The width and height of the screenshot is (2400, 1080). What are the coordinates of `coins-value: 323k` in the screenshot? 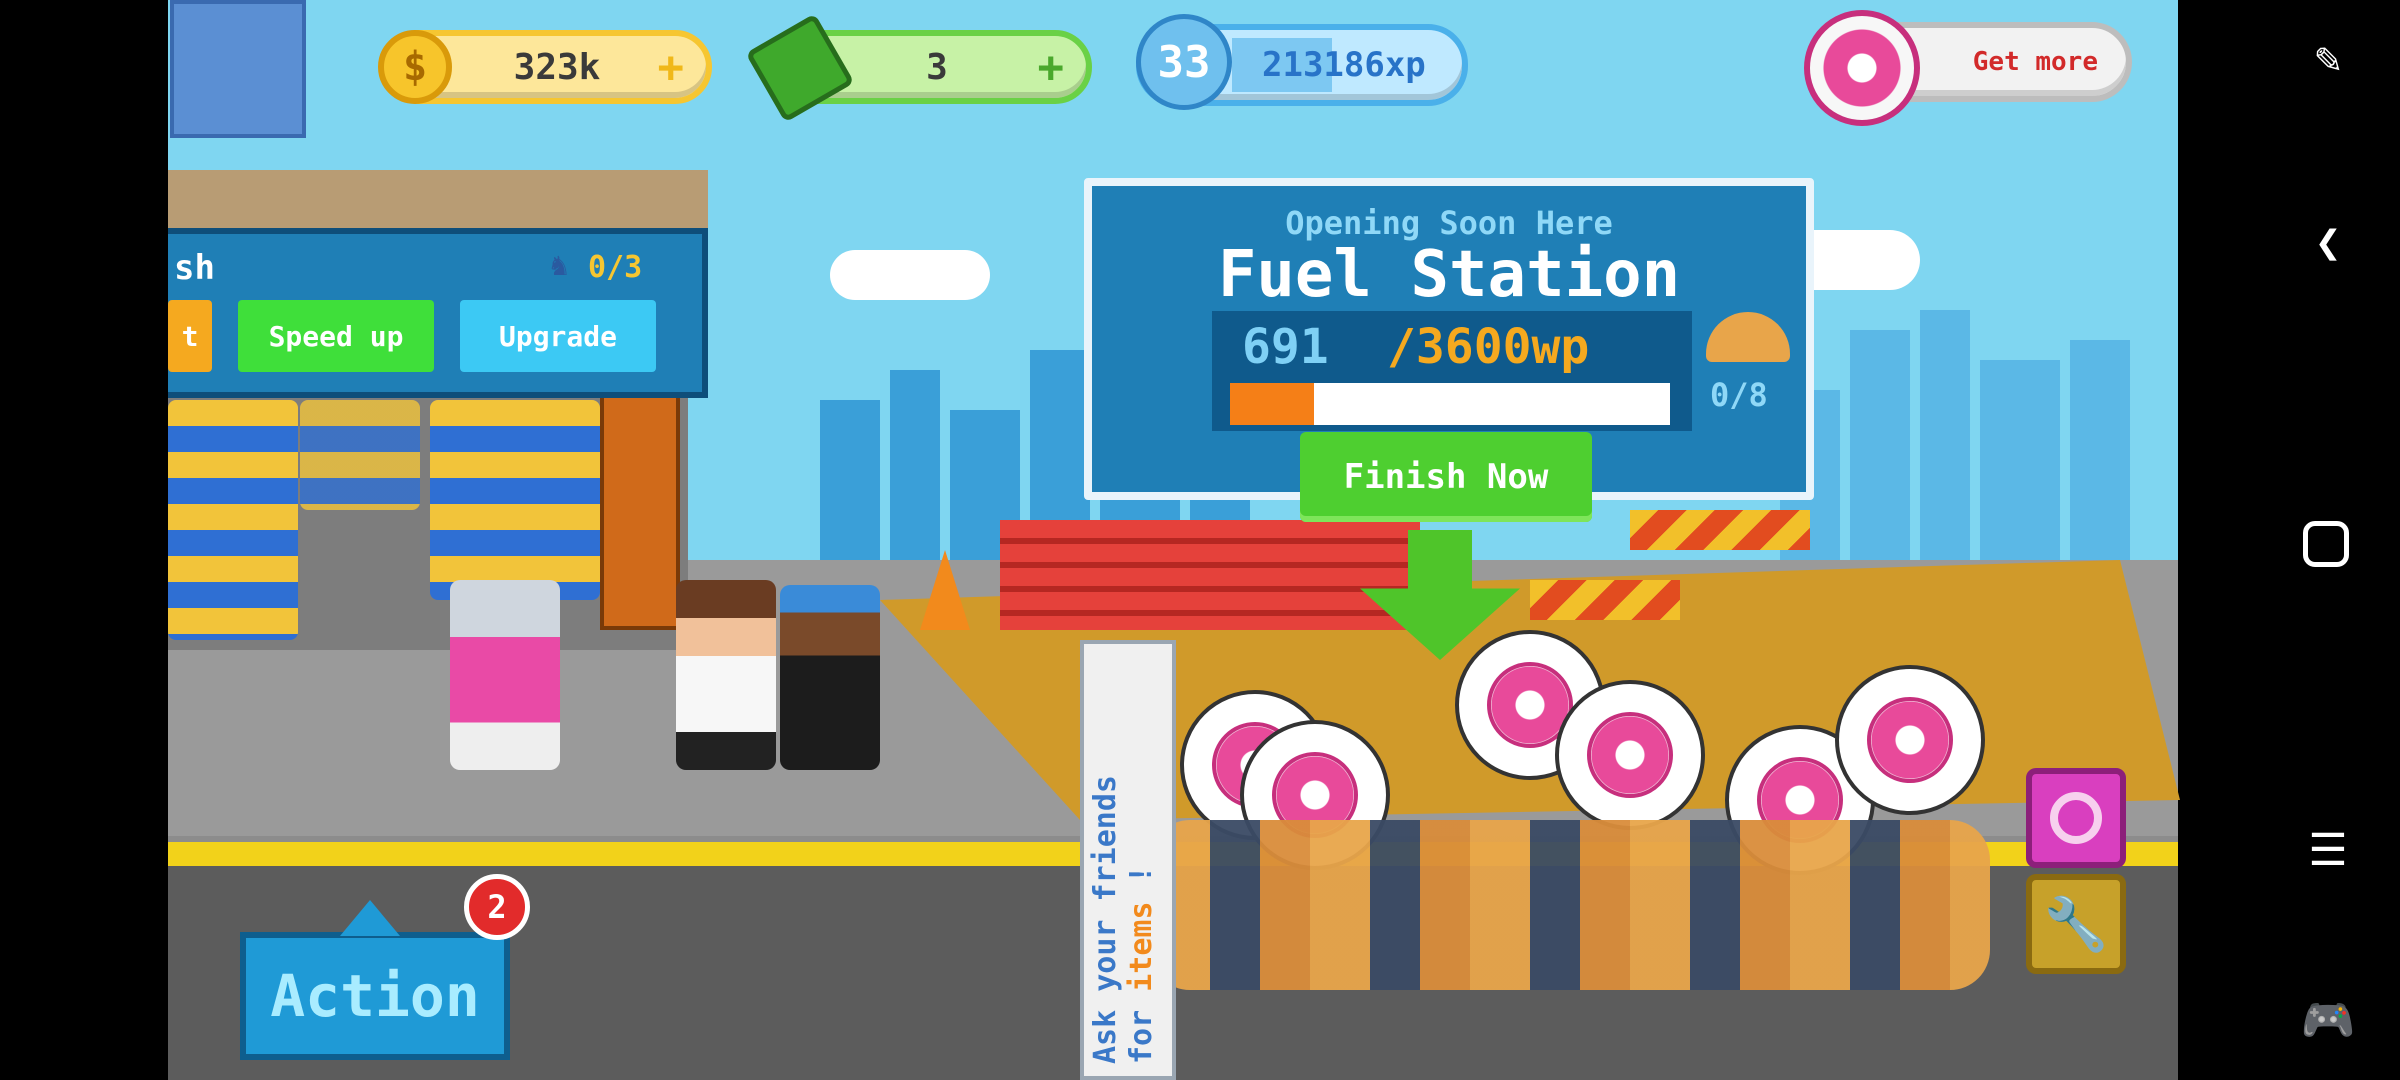 It's located at (557, 67).